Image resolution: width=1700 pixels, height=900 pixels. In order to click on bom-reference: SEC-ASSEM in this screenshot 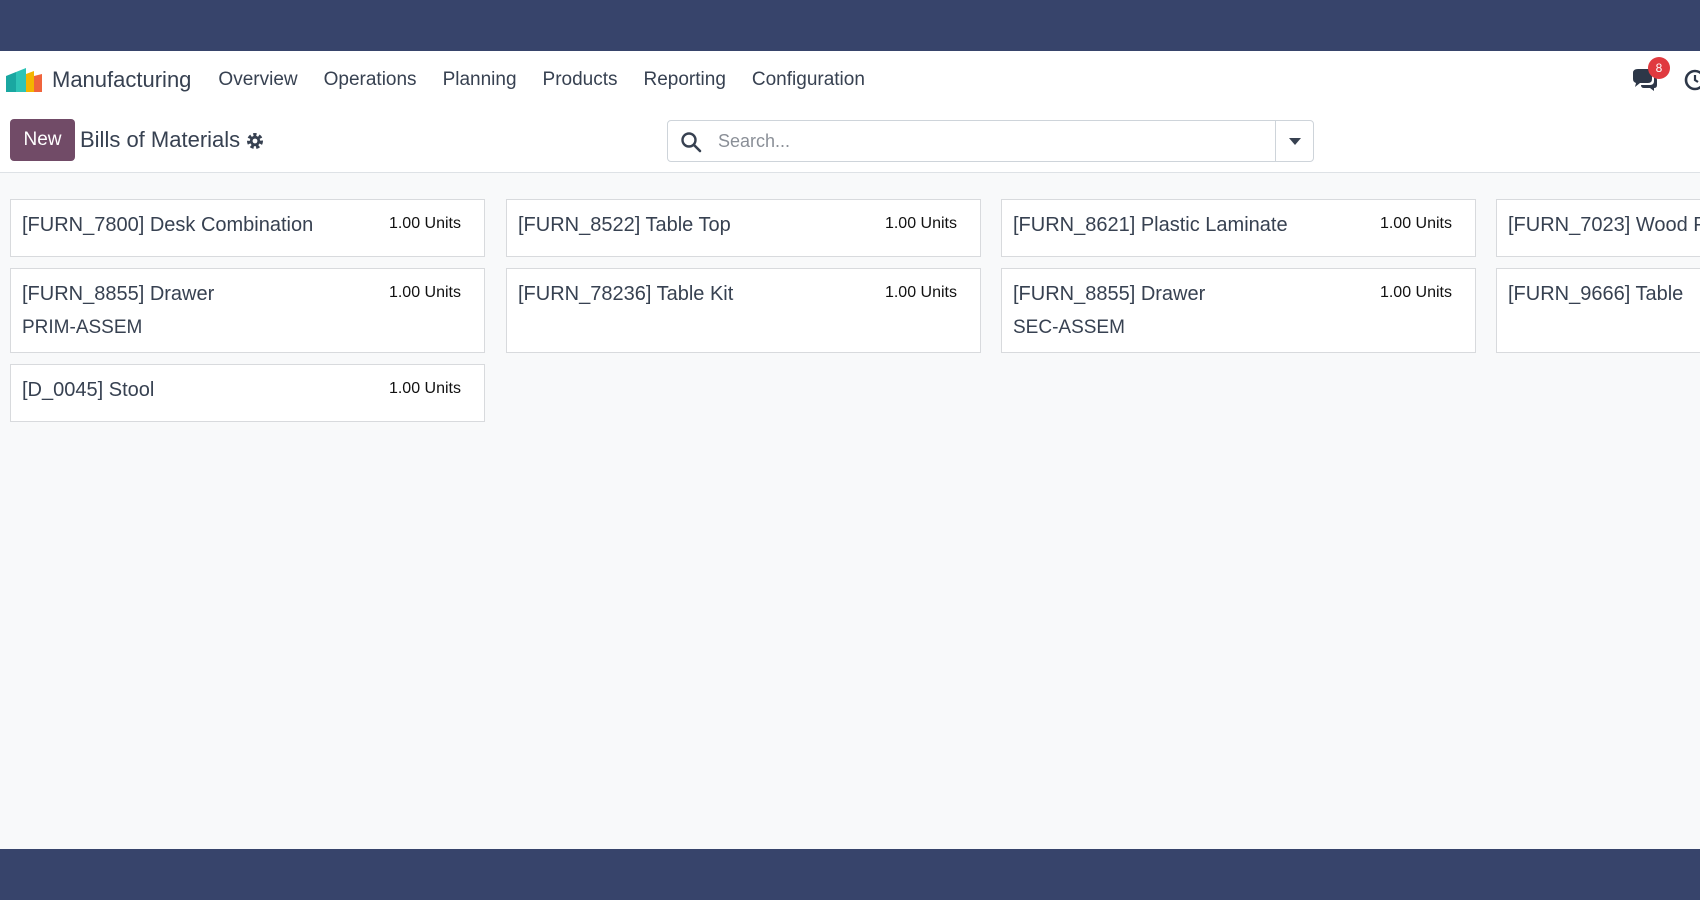, I will do `click(1069, 327)`.